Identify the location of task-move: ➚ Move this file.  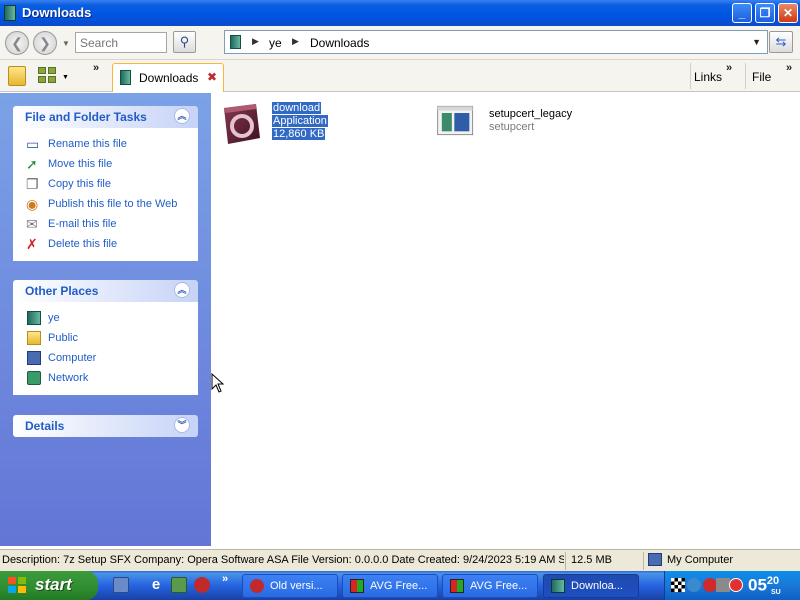
(105, 164).